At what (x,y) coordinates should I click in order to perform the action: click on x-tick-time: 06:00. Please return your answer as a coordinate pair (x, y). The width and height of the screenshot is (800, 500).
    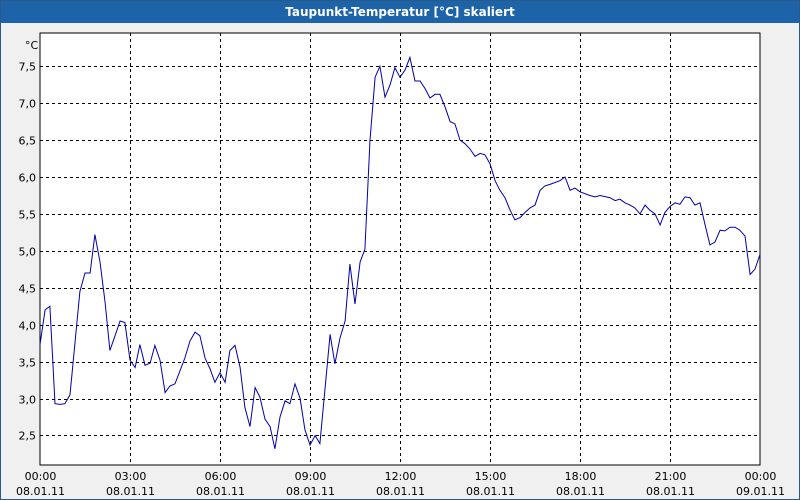
    Looking at the image, I should click on (221, 476).